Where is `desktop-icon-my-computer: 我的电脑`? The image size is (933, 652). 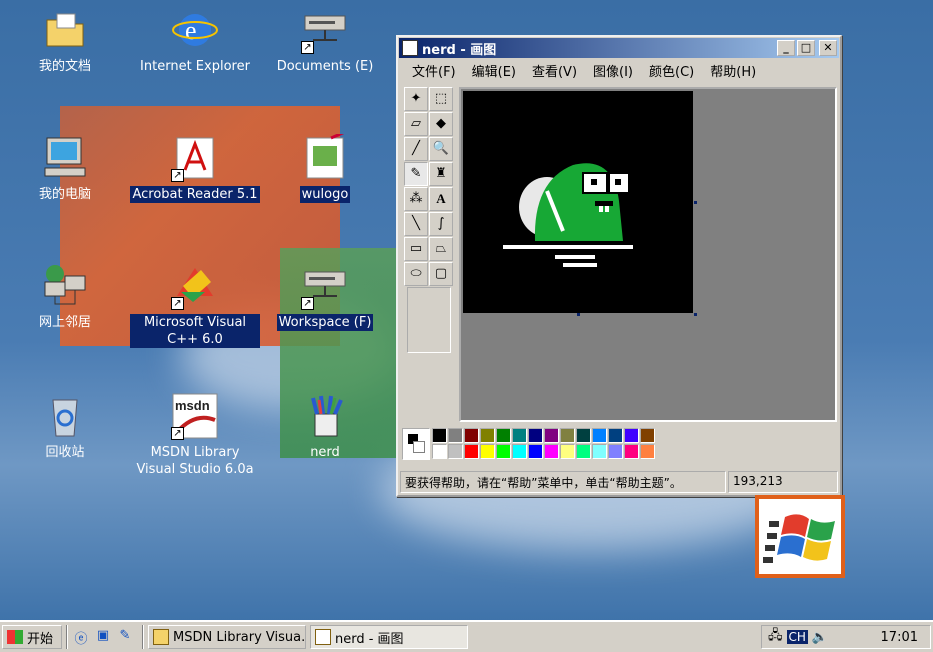
desktop-icon-my-computer: 我的电脑 is located at coordinates (65, 168).